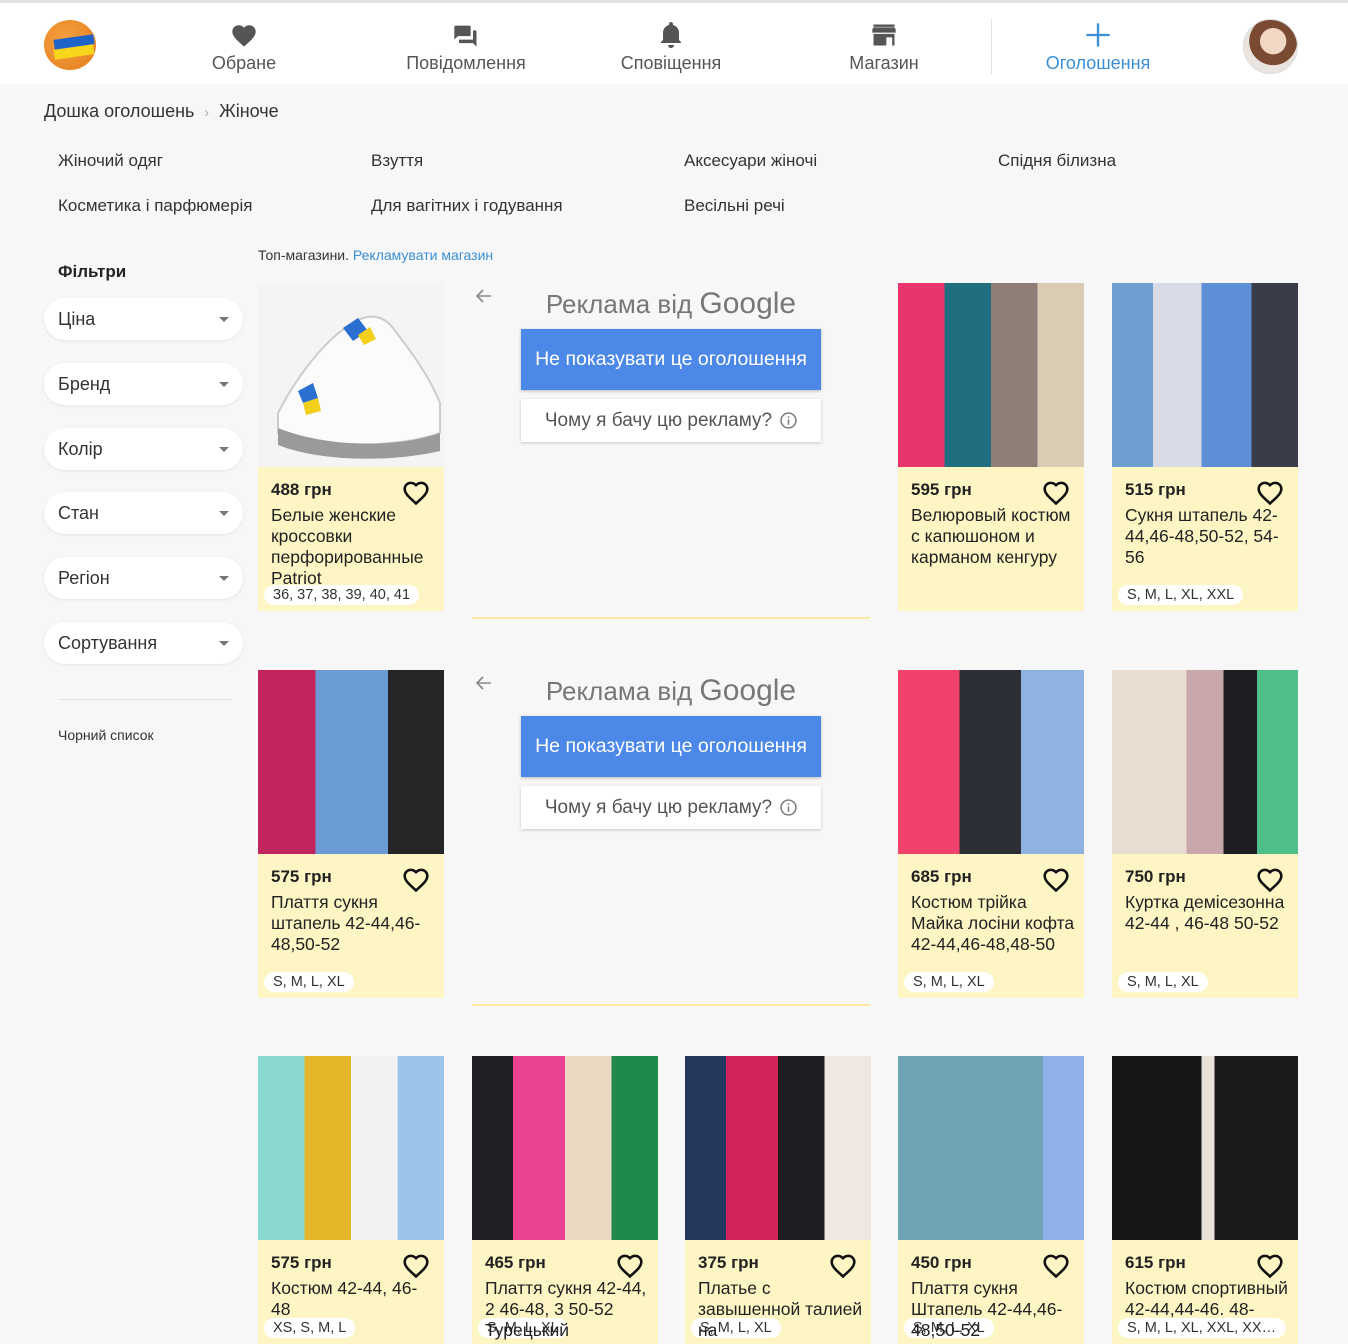  What do you see at coordinates (143, 449) in the screenshot?
I see `filter-color: Колір` at bounding box center [143, 449].